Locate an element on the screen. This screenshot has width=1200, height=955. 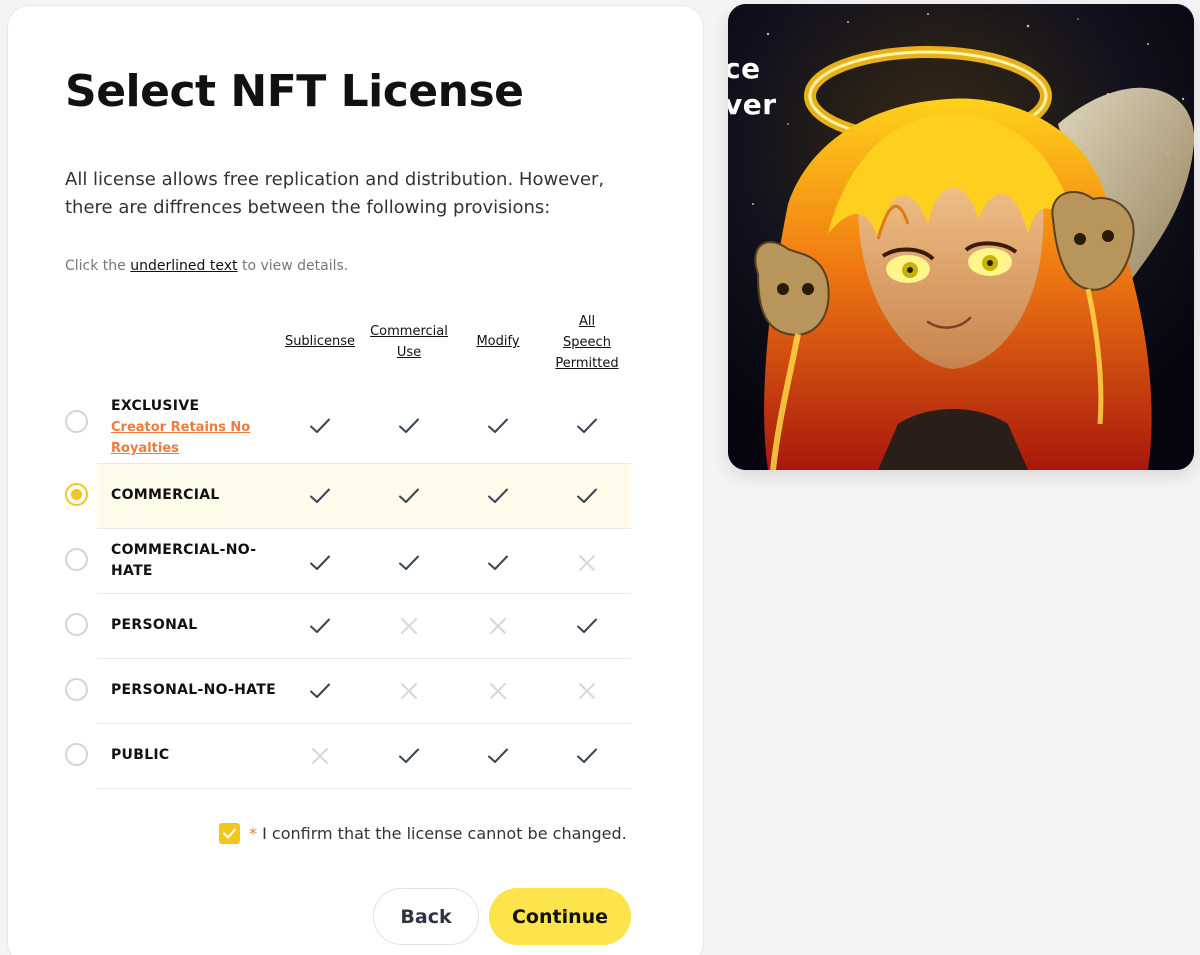
license-row-personal: PERSONAL is located at coordinates (364, 626).